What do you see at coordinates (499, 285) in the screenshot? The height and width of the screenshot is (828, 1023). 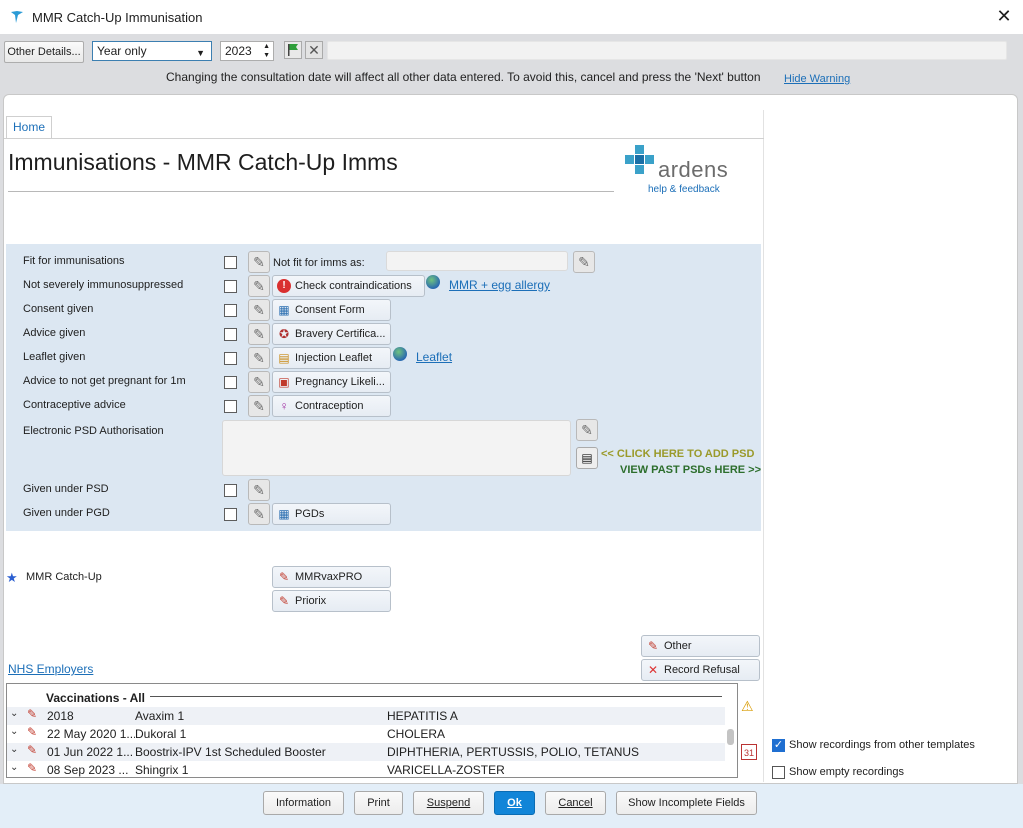 I see `mmr-egg-allergy-link: MMR + egg allergy` at bounding box center [499, 285].